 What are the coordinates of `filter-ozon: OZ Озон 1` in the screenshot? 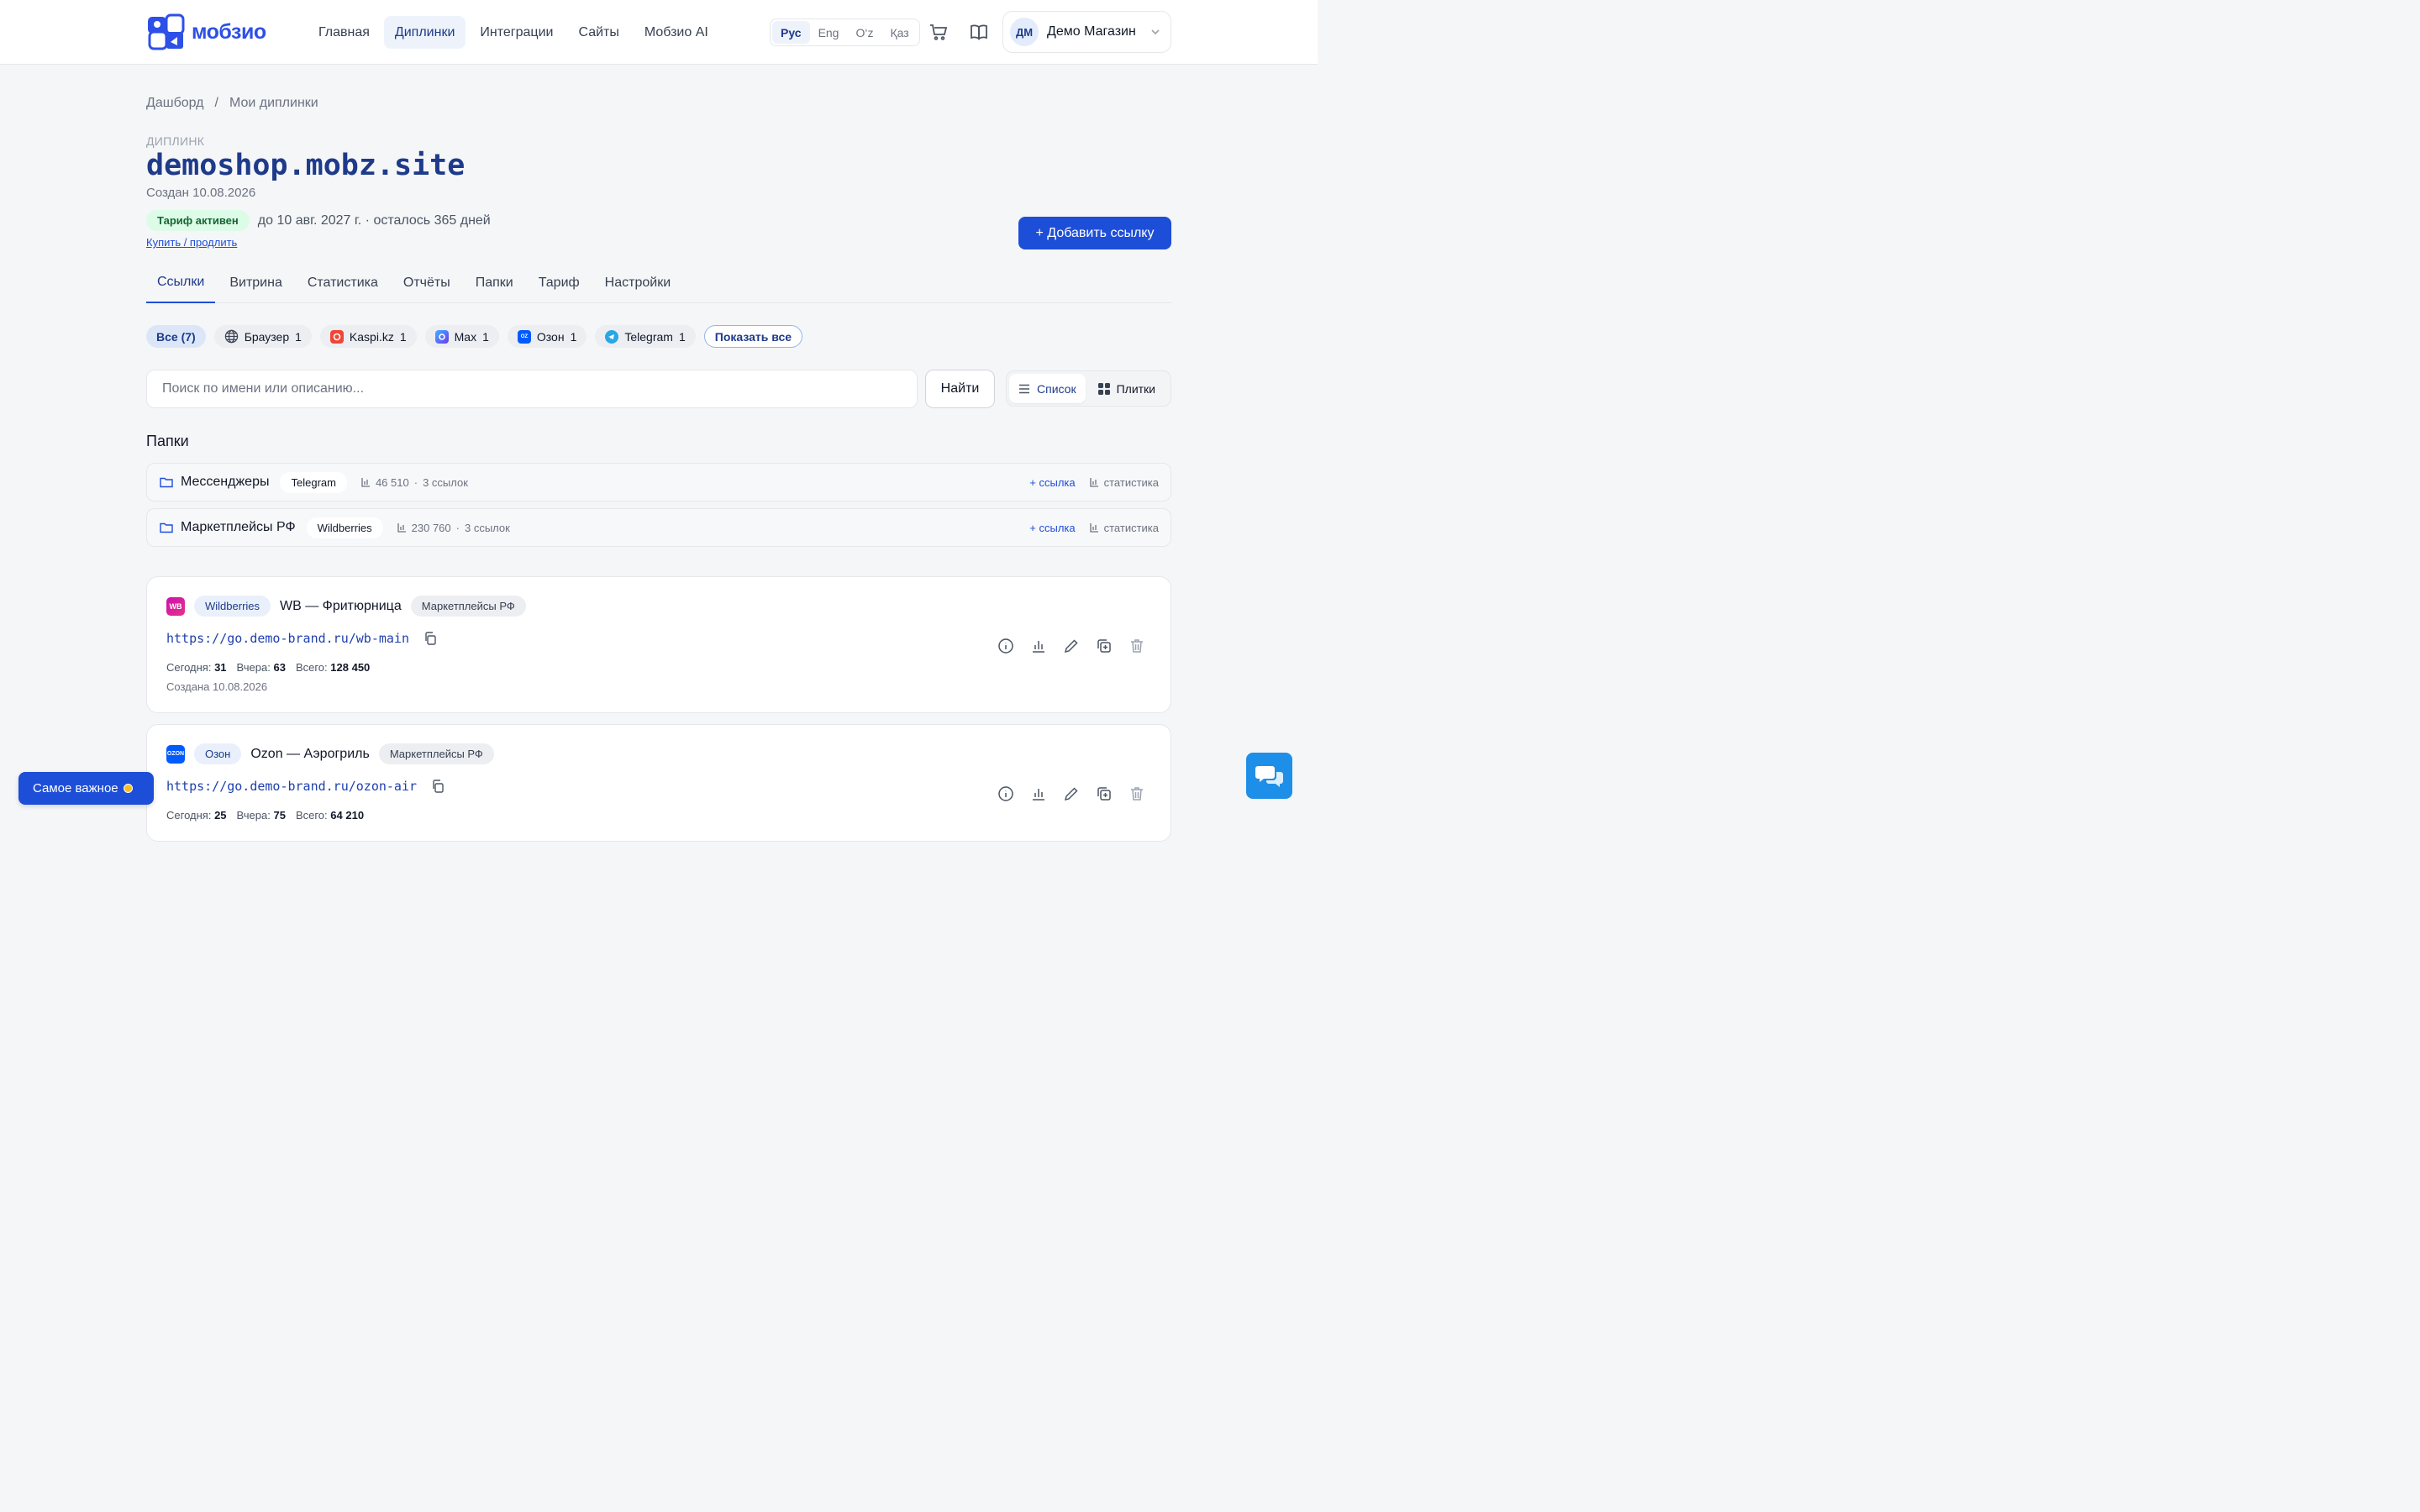 It's located at (547, 336).